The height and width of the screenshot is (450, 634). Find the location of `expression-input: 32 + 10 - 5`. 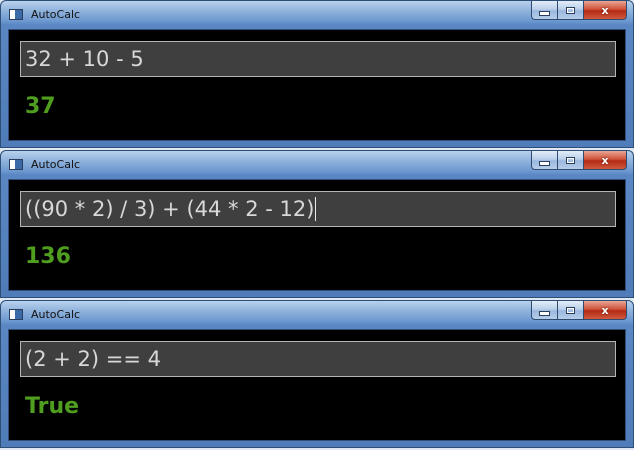

expression-input: 32 + 10 - 5 is located at coordinates (318, 59).